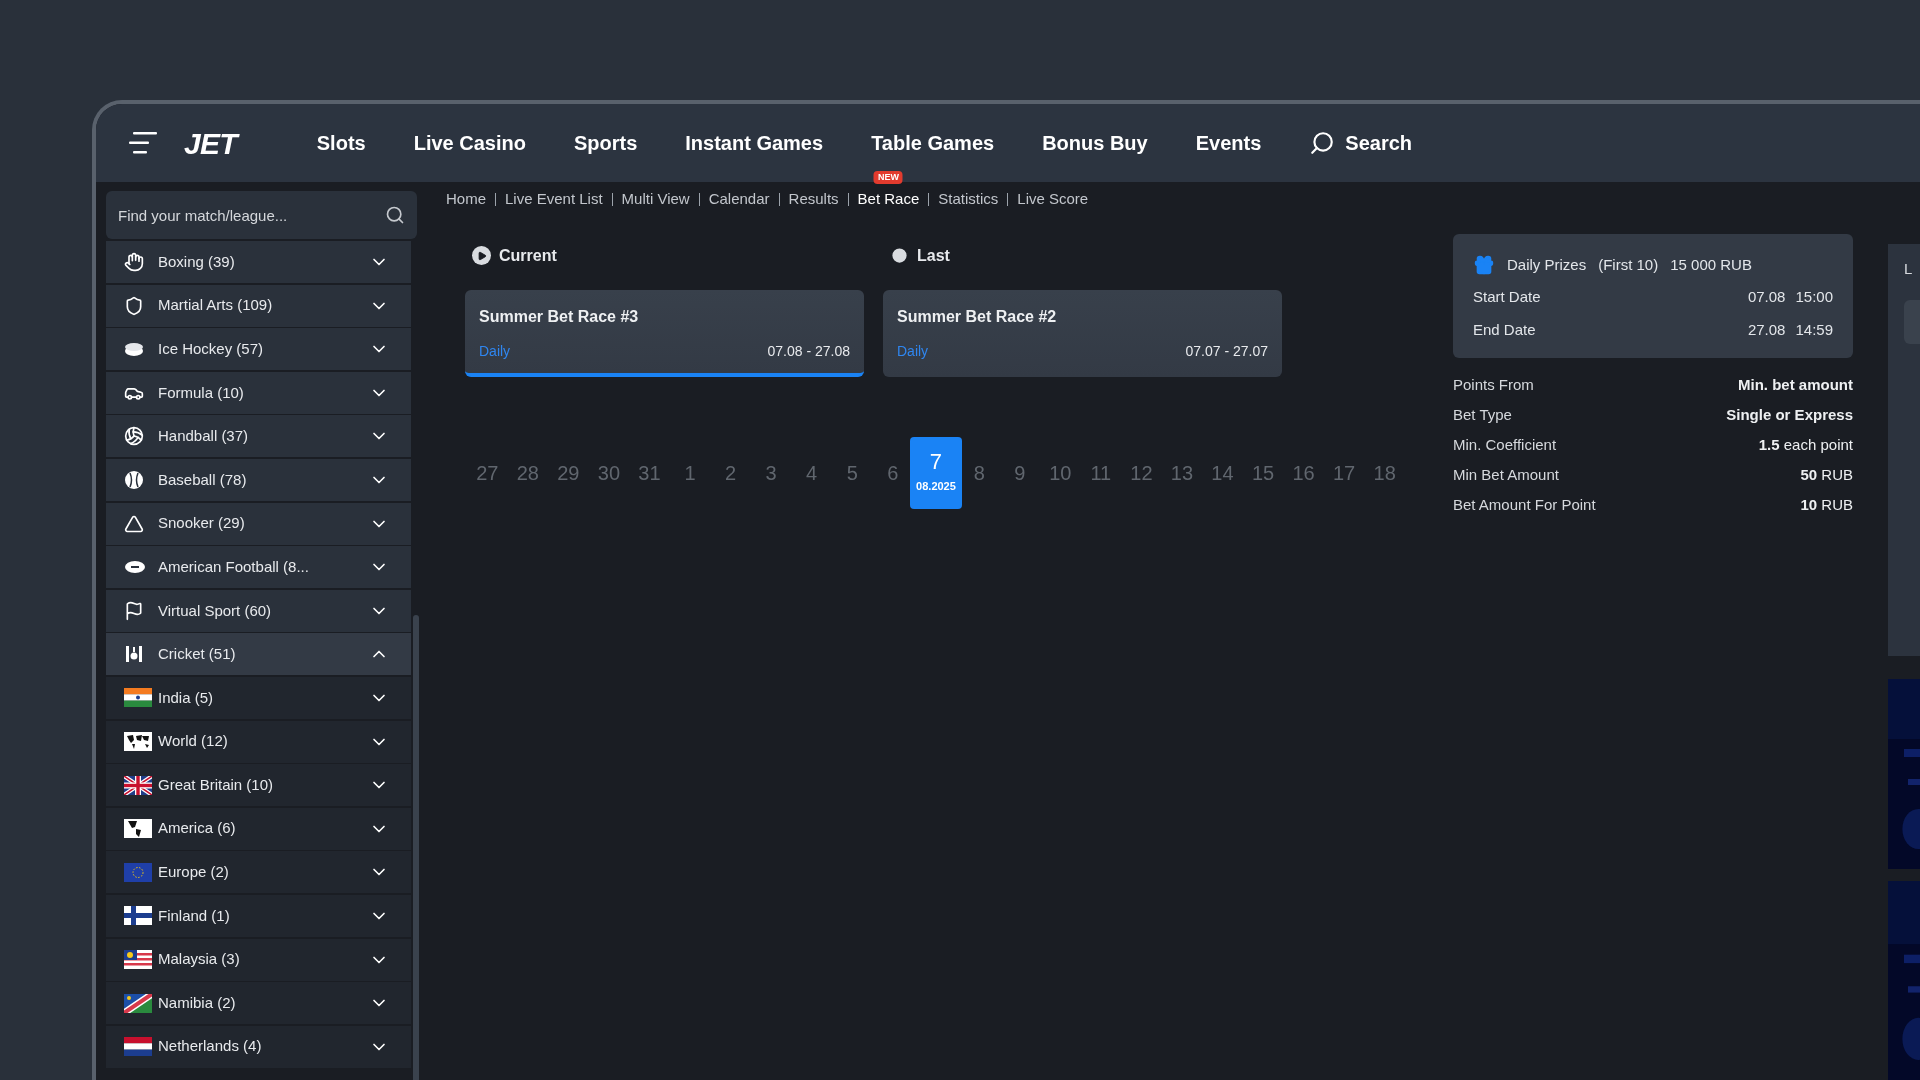 This screenshot has width=1920, height=1080. I want to click on sidebar-item: Baseball (78), so click(258, 479).